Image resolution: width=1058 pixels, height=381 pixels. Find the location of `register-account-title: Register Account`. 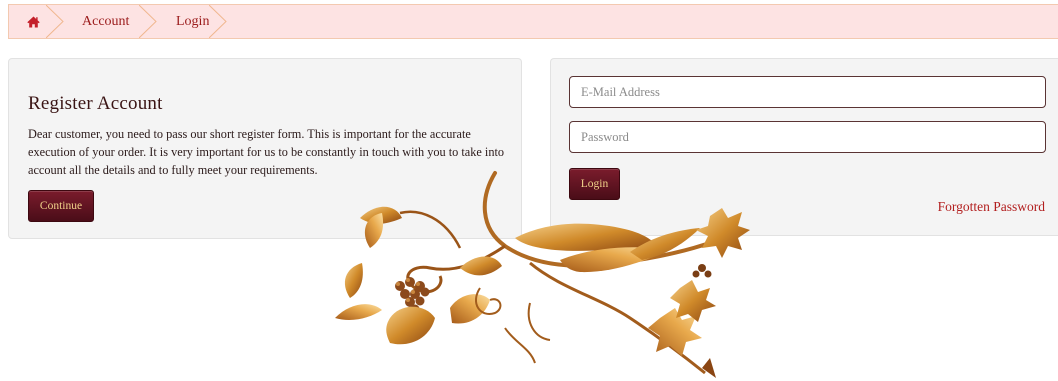

register-account-title: Register Account is located at coordinates (95, 103).